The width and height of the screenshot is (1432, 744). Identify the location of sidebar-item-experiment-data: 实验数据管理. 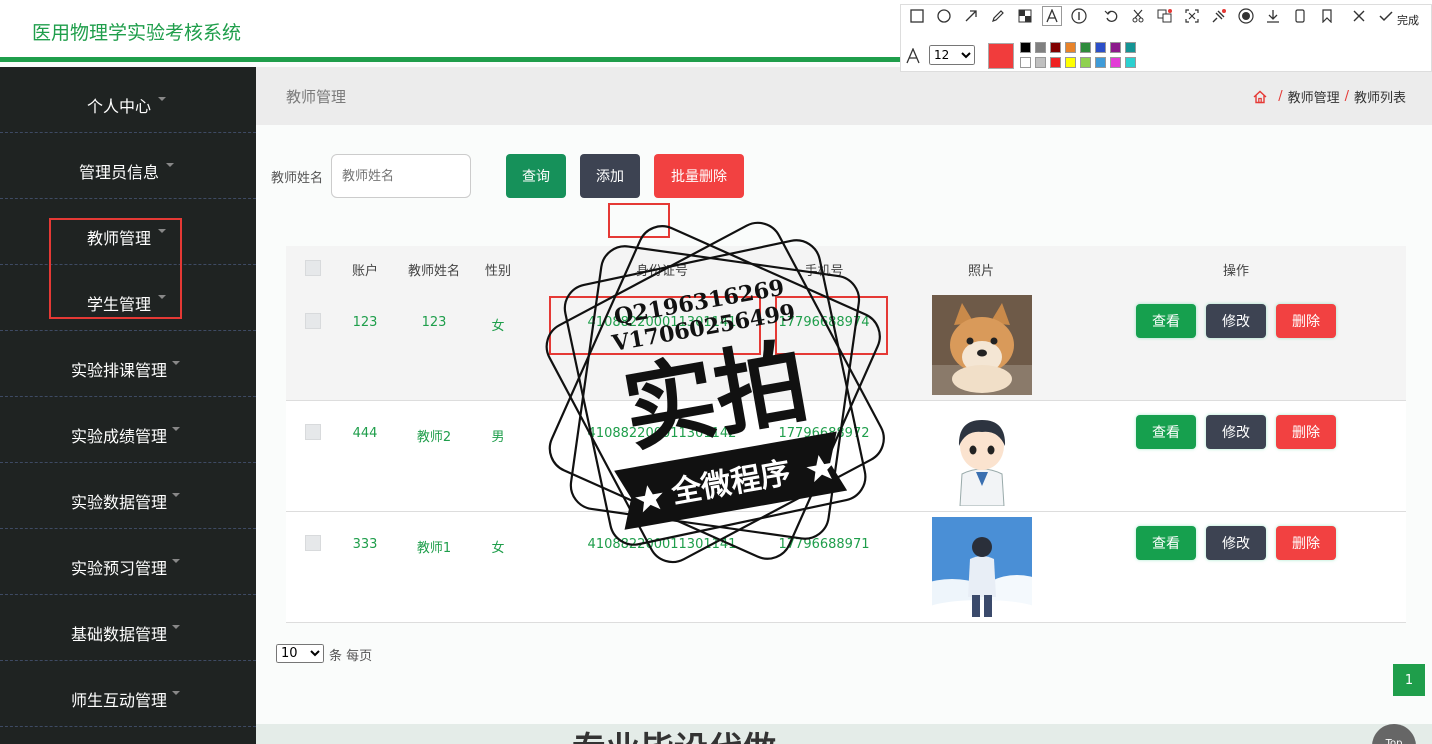
(128, 496).